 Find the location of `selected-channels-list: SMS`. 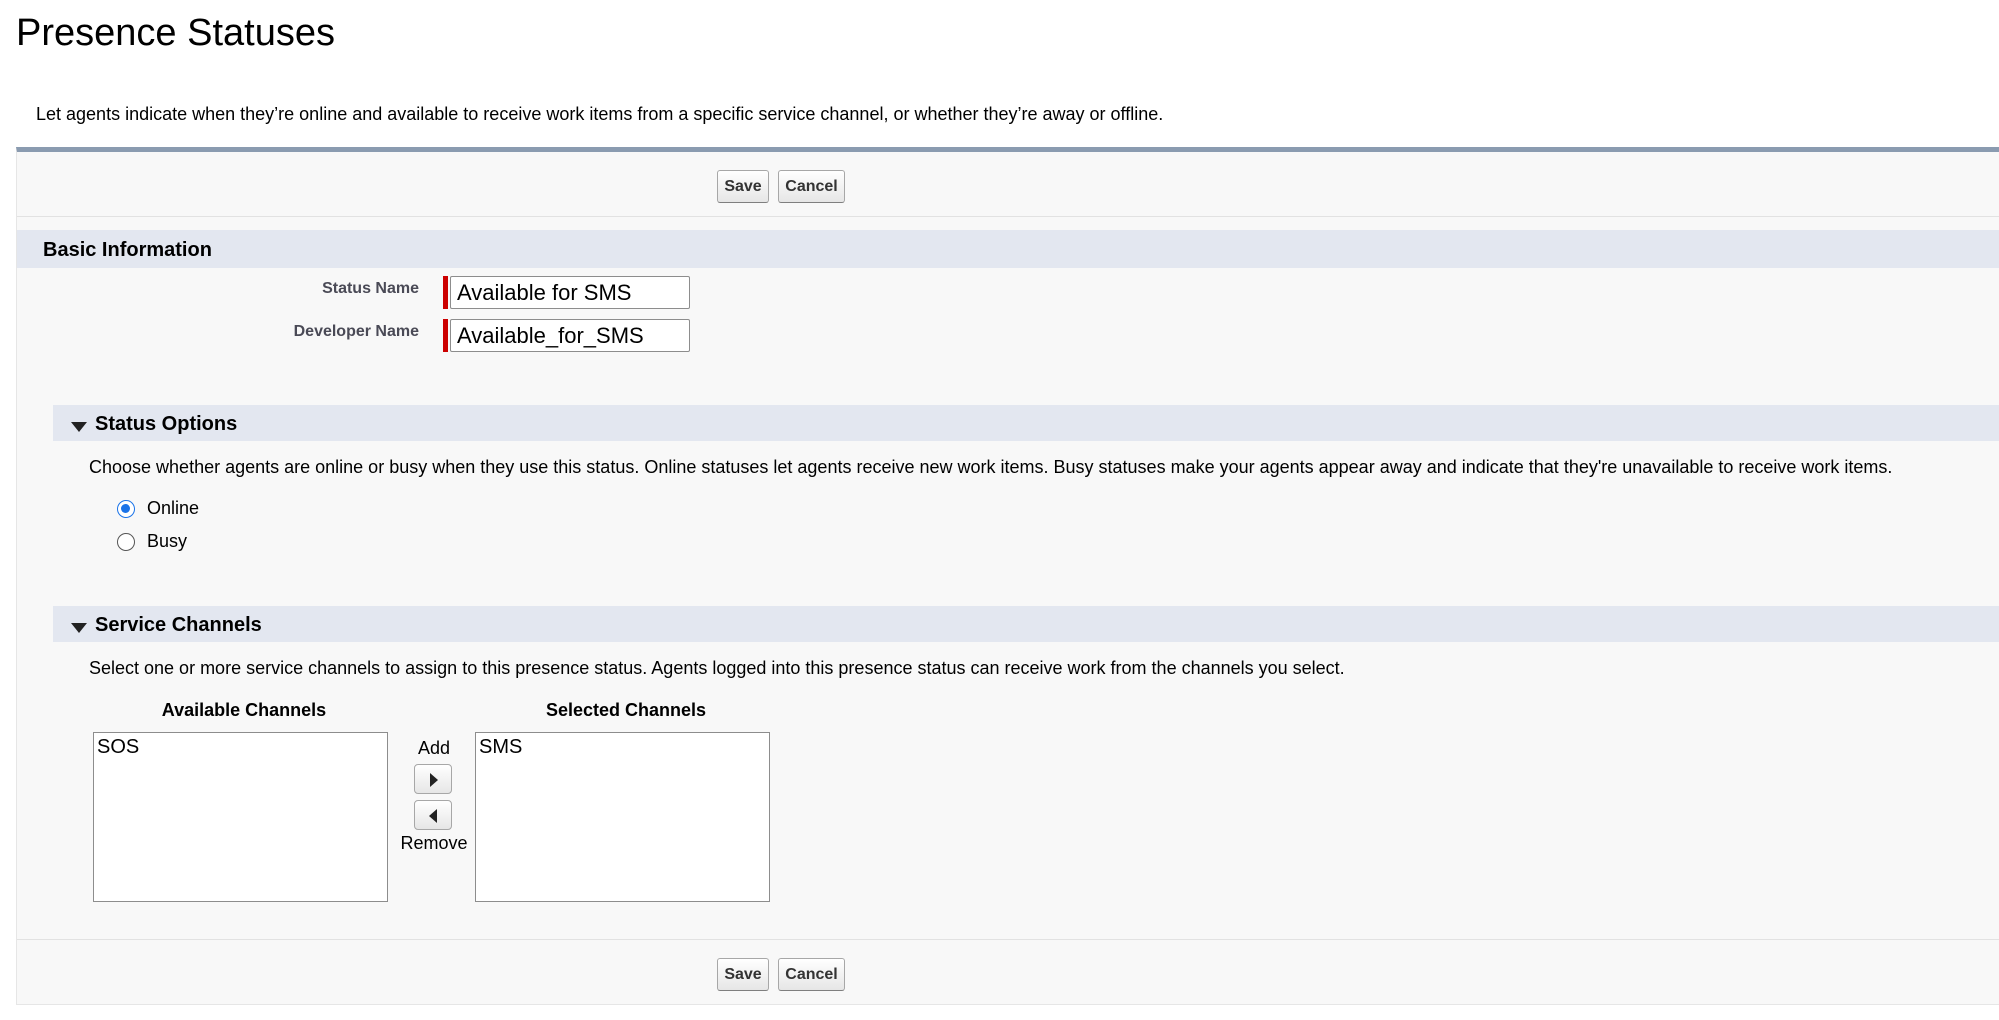

selected-channels-list: SMS is located at coordinates (622, 817).